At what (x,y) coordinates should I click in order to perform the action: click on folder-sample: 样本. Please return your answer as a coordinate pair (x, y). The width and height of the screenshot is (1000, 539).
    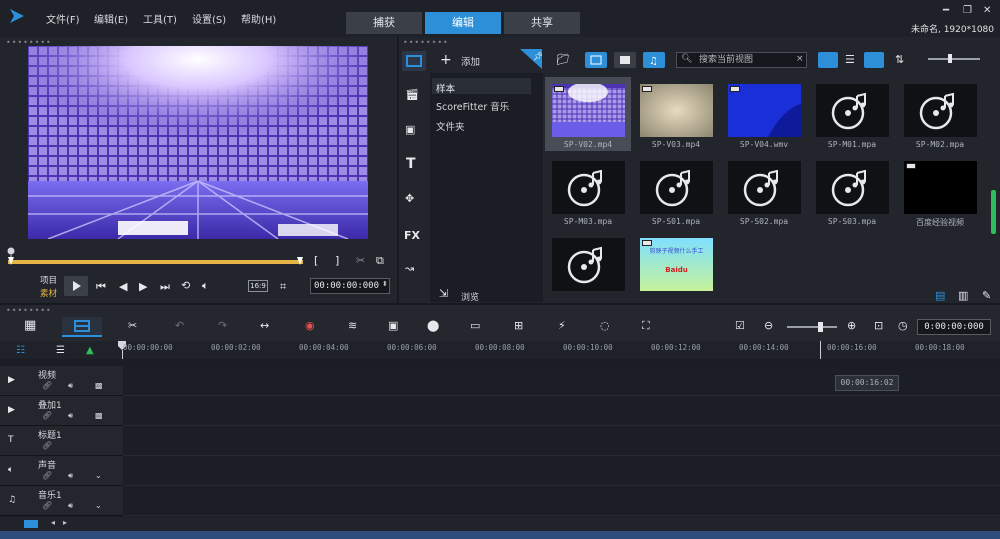
    Looking at the image, I should click on (445, 88).